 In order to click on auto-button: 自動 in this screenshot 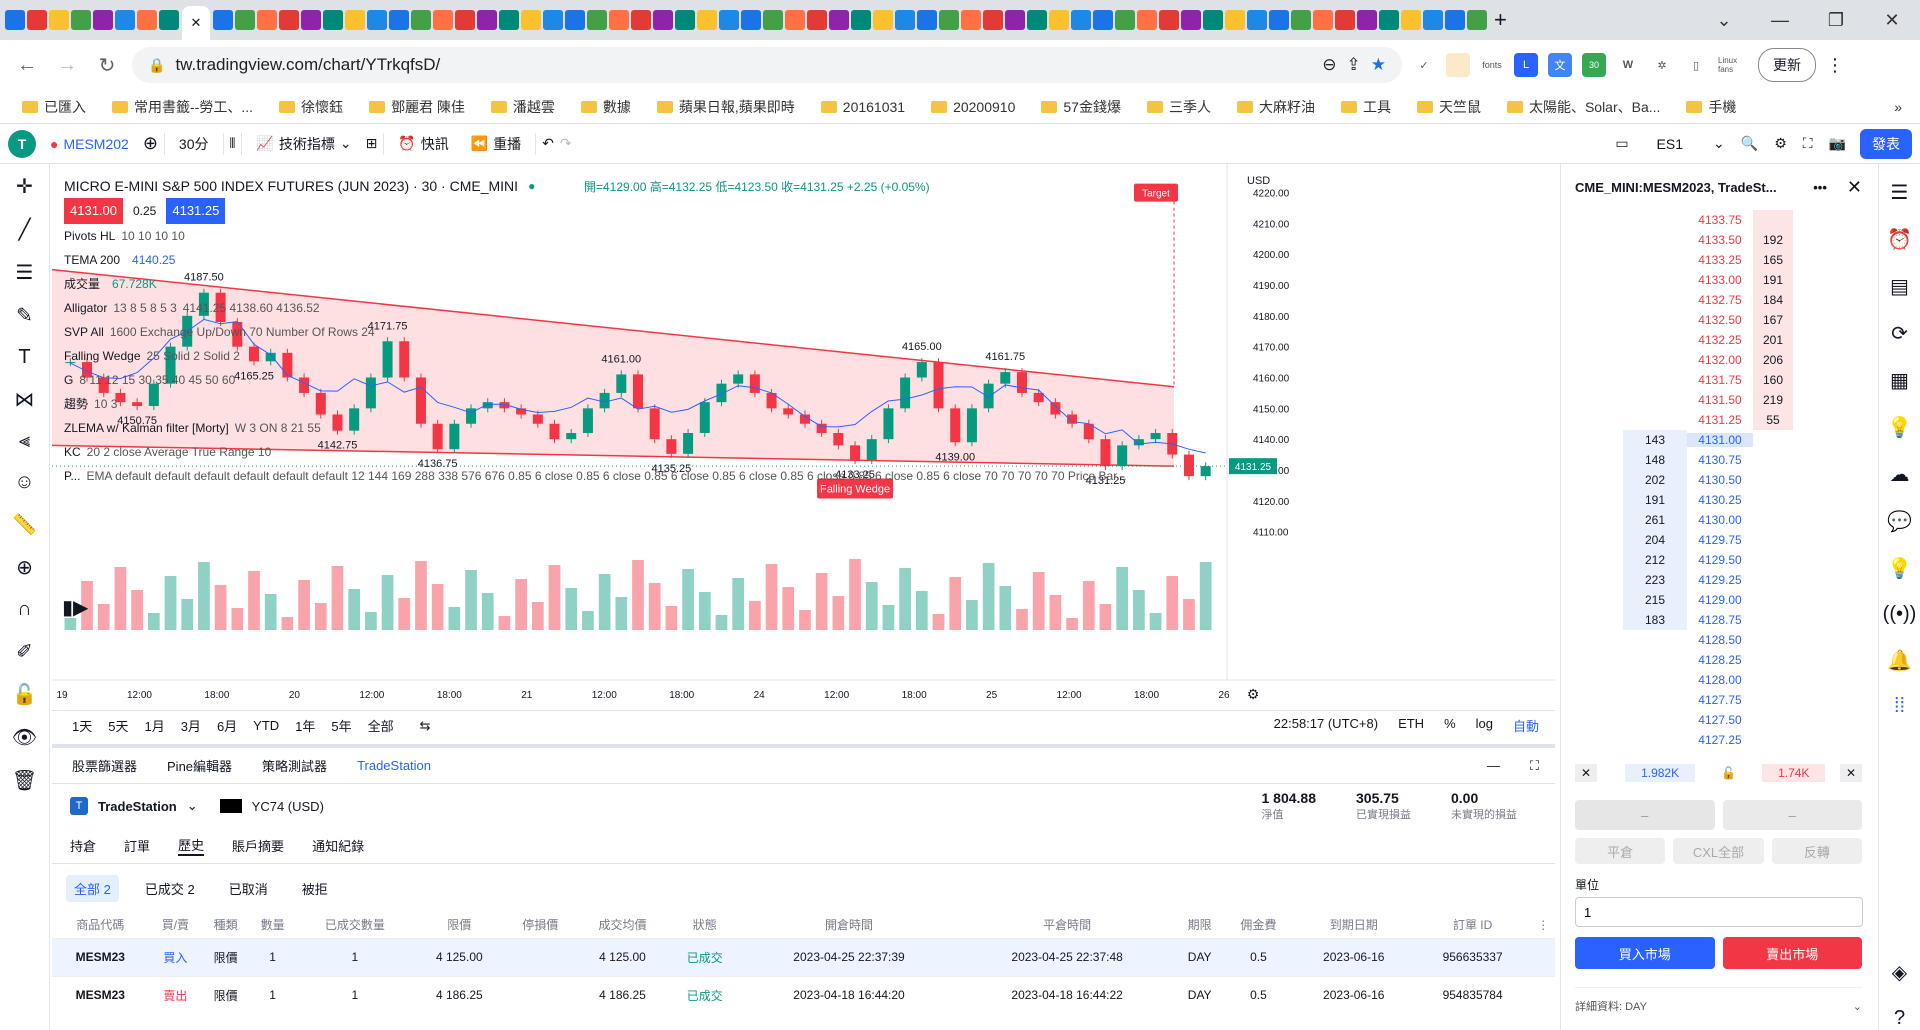, I will do `click(1526, 725)`.